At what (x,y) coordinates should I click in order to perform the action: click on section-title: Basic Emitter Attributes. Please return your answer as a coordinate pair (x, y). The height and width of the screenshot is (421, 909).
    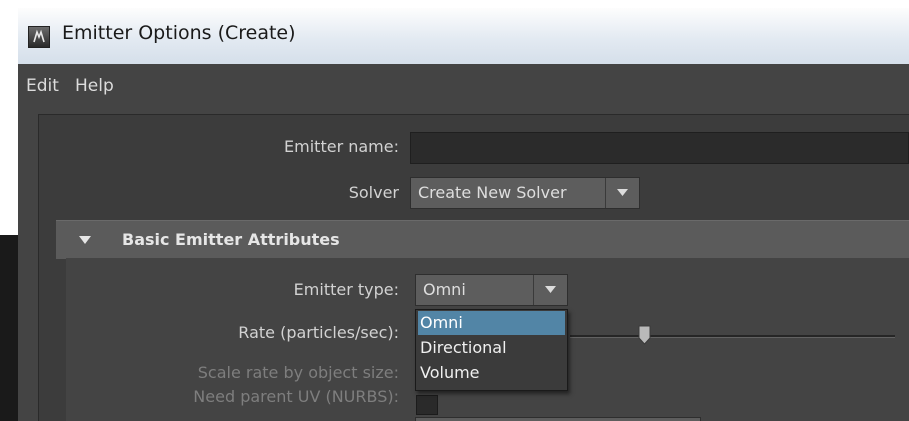
    Looking at the image, I should click on (231, 239).